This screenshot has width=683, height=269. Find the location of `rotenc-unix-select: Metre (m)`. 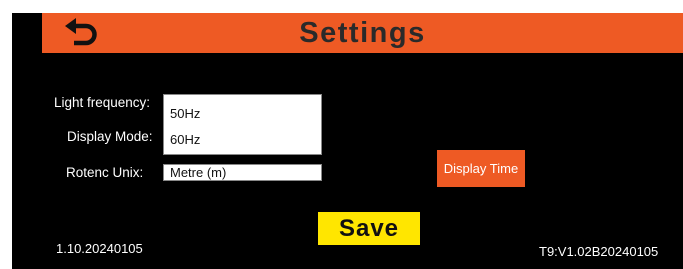

rotenc-unix-select: Metre (m) is located at coordinates (242, 172).